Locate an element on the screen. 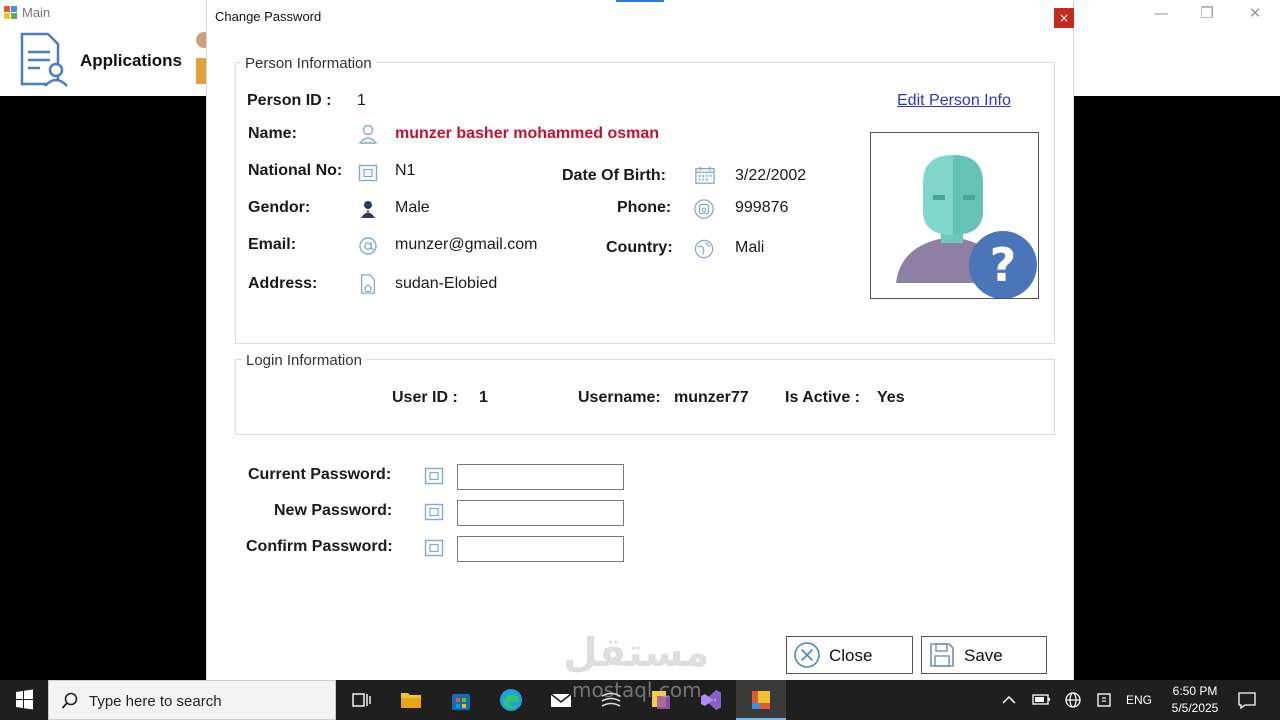 The height and width of the screenshot is (720, 1280). running-app-icon is located at coordinates (761, 700).